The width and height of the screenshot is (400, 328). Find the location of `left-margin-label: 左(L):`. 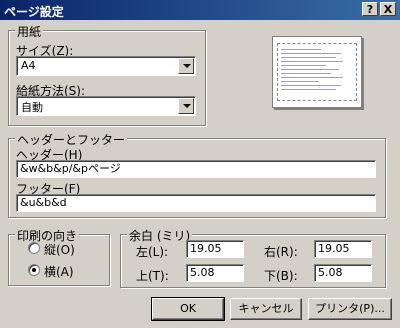

left-margin-label: 左(L): is located at coordinates (152, 252).